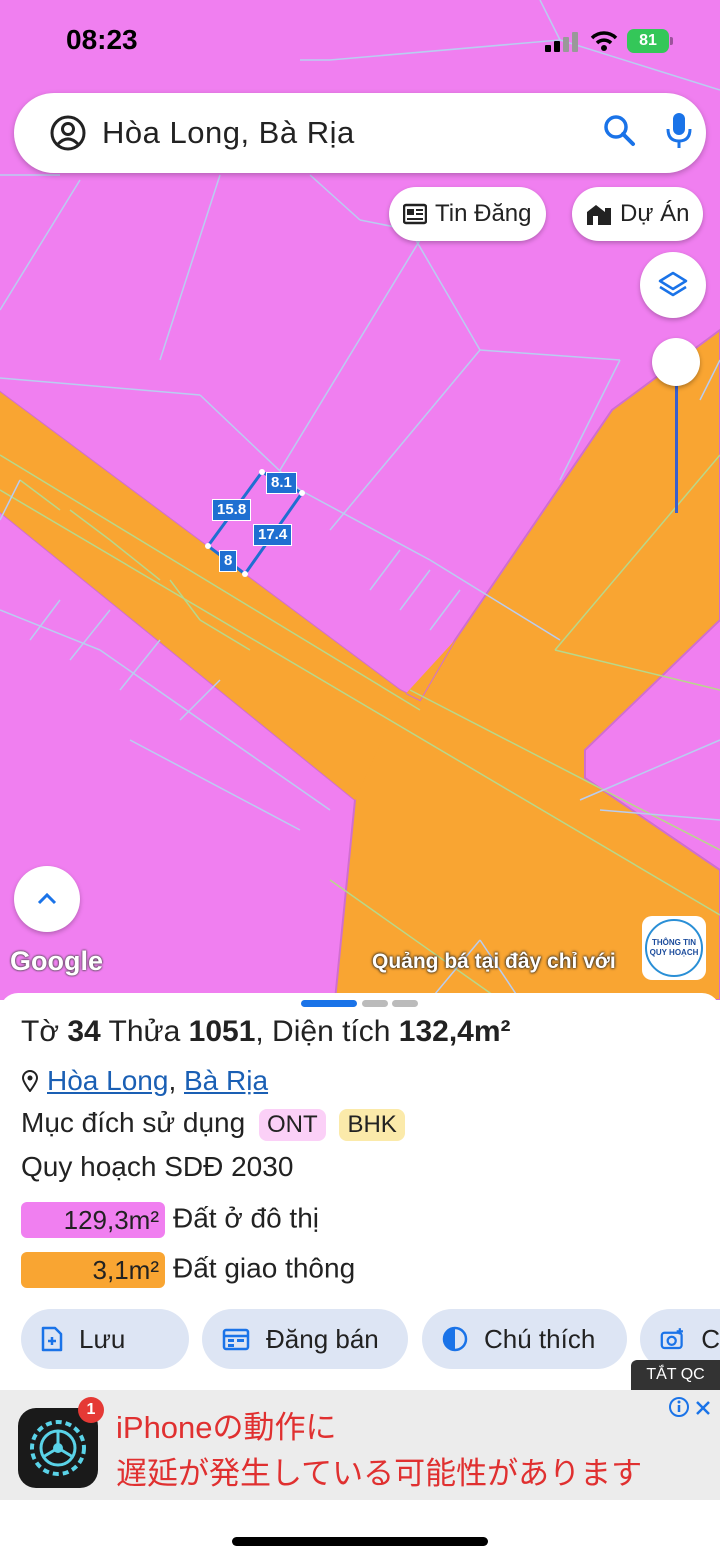 The image size is (720, 1559). Describe the element at coordinates (619, 130) in the screenshot. I see `search-icon` at that location.